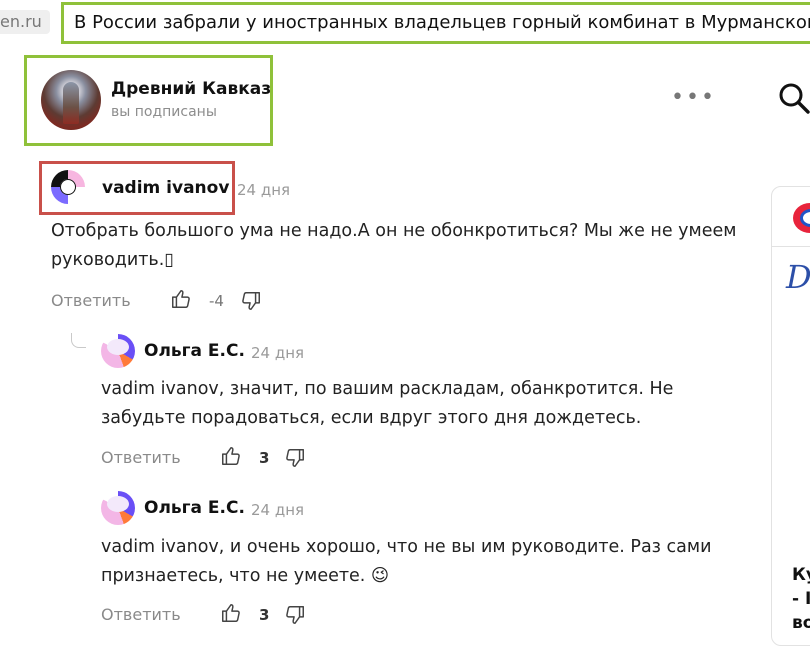 Image resolution: width=810 pixels, height=646 pixels. What do you see at coordinates (794, 98) in the screenshot?
I see `search-icon` at bounding box center [794, 98].